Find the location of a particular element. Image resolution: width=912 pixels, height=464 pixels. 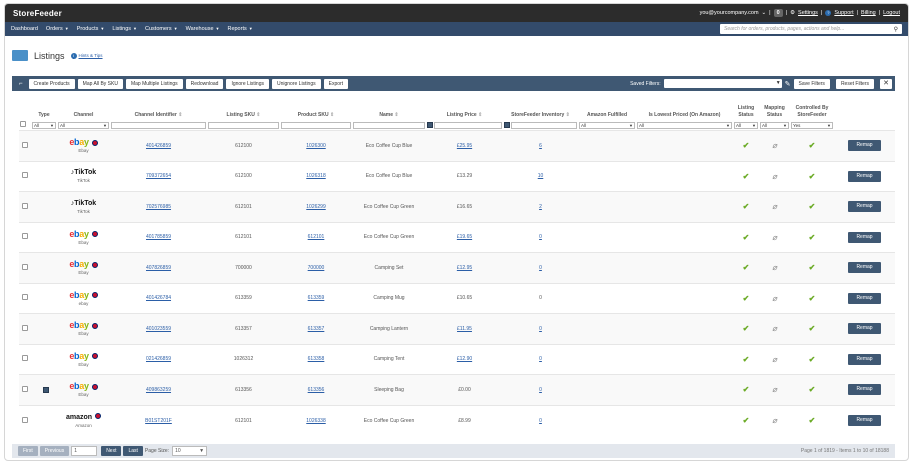

nav-customers: Customers ▼ is located at coordinates (161, 29).